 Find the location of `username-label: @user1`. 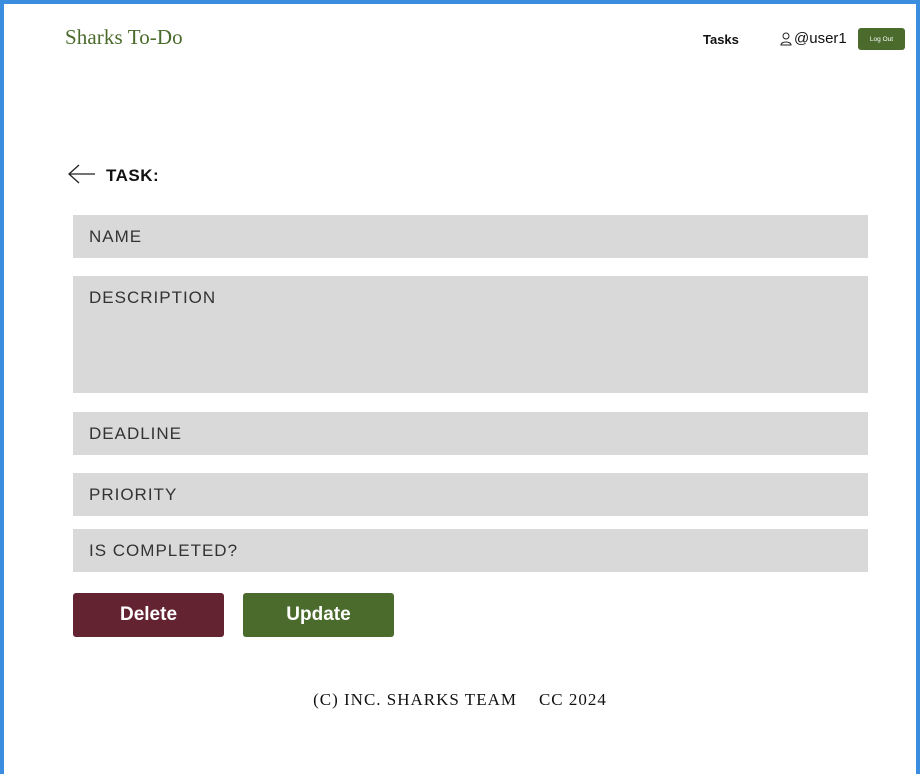

username-label: @user1 is located at coordinates (820, 38).